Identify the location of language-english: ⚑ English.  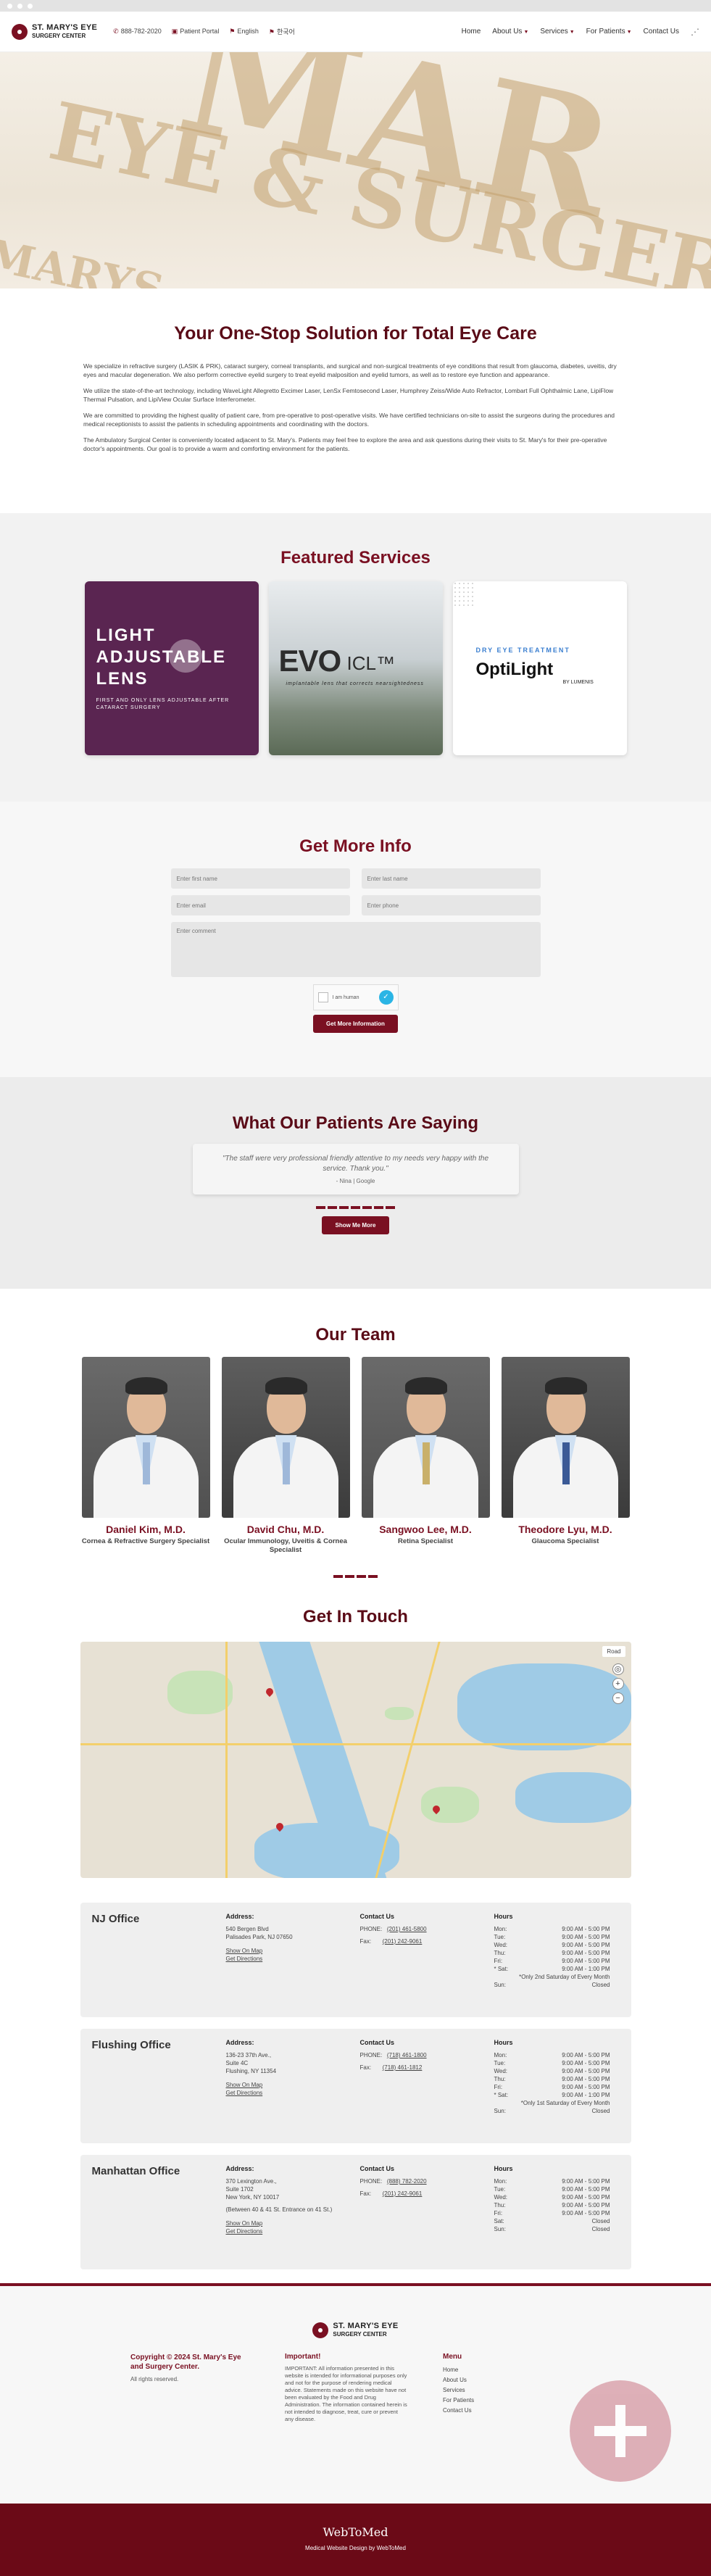
(244, 32).